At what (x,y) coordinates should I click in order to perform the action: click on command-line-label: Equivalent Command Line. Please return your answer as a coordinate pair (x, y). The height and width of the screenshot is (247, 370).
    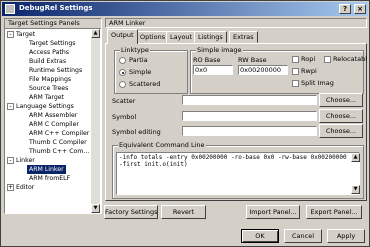
    Looking at the image, I should click on (162, 145).